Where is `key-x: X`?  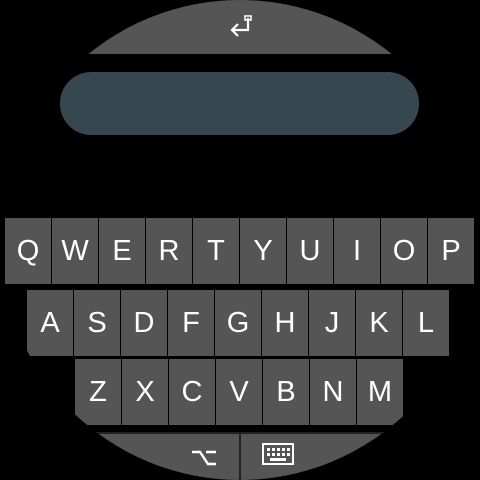 key-x: X is located at coordinates (145, 392).